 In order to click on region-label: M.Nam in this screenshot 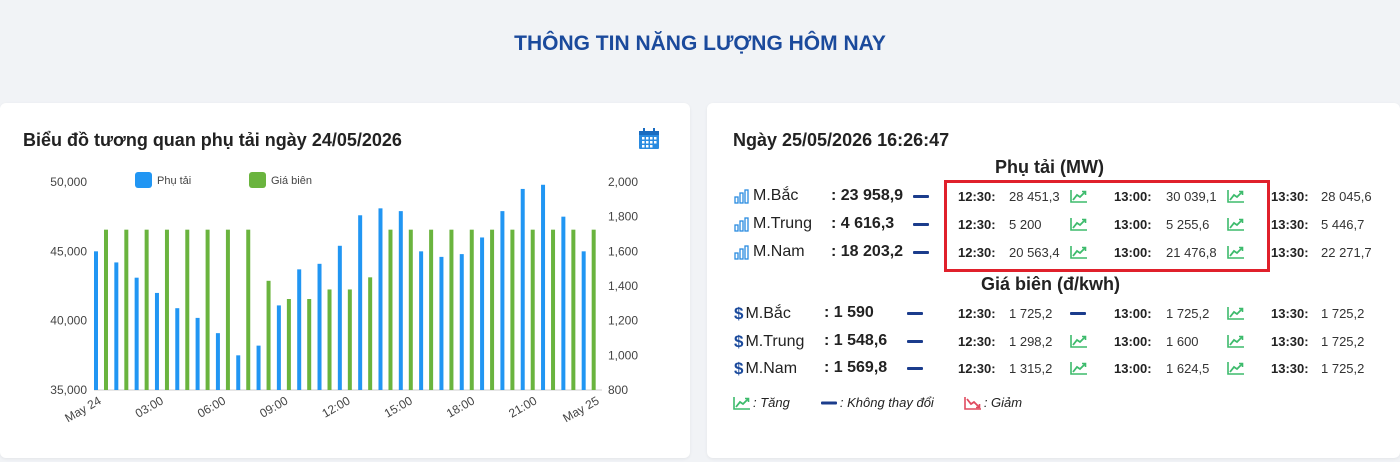, I will do `click(769, 252)`.